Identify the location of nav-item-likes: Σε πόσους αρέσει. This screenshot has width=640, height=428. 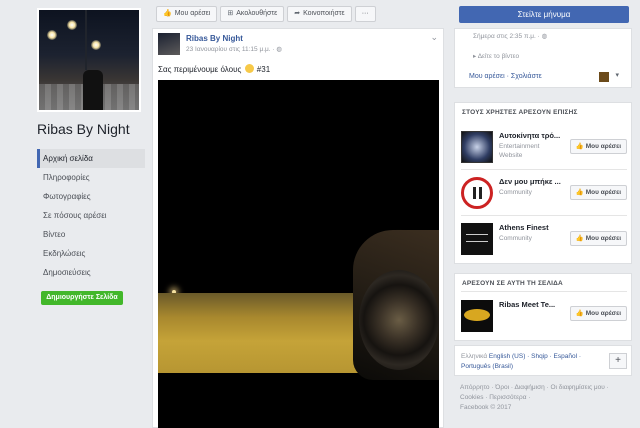
(91, 215).